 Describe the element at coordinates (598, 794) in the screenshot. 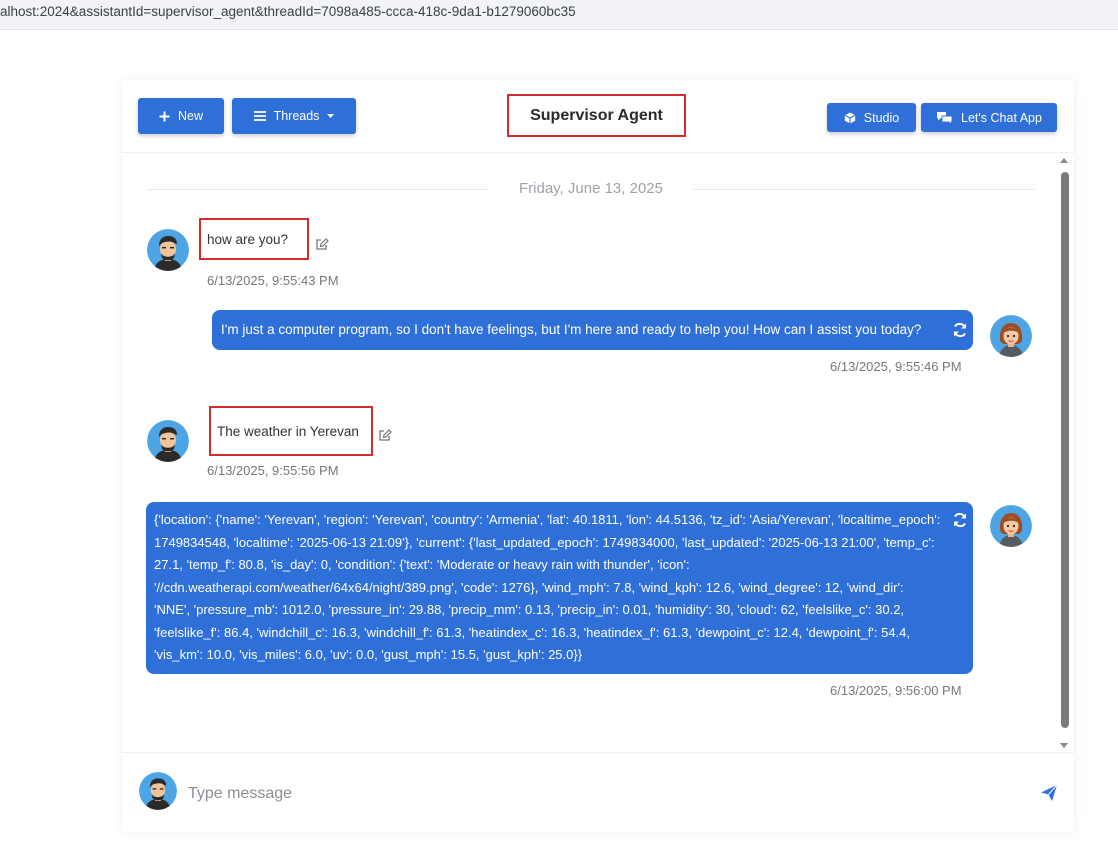

I see `message-input` at that location.